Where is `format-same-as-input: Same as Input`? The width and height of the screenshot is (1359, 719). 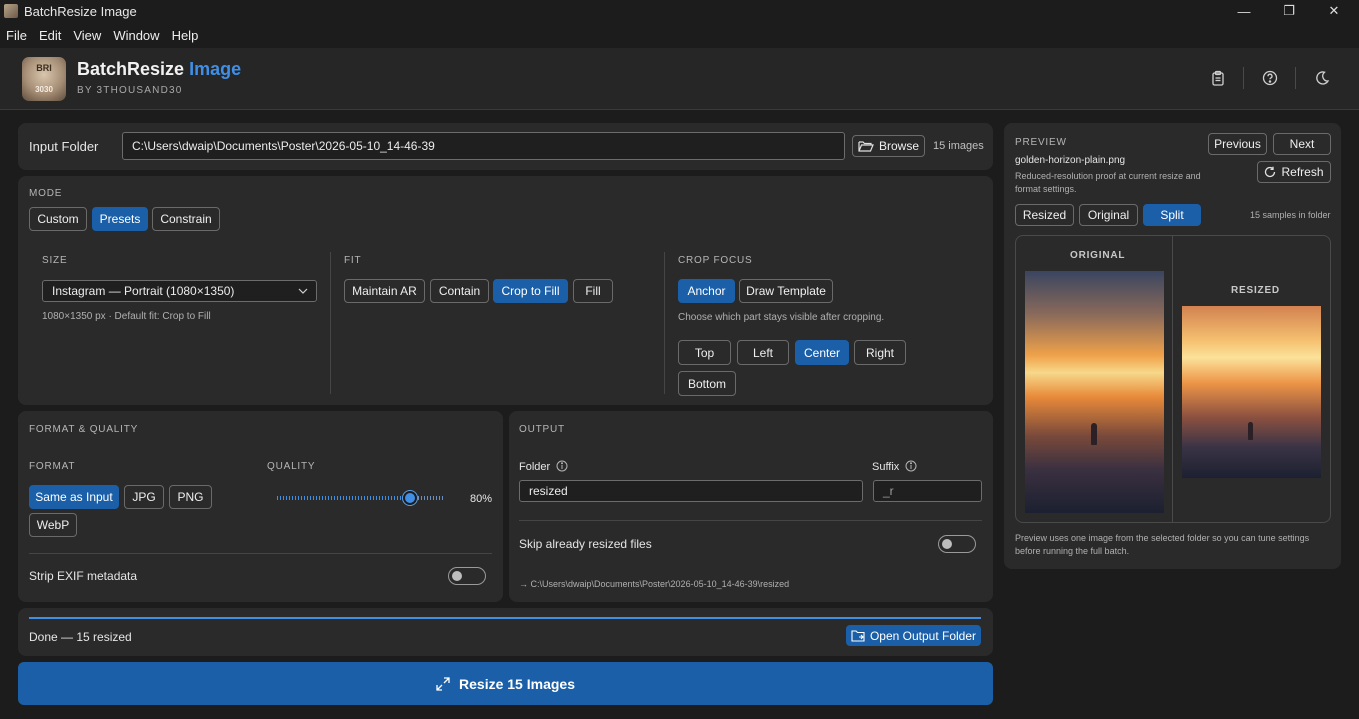 format-same-as-input: Same as Input is located at coordinates (74, 497).